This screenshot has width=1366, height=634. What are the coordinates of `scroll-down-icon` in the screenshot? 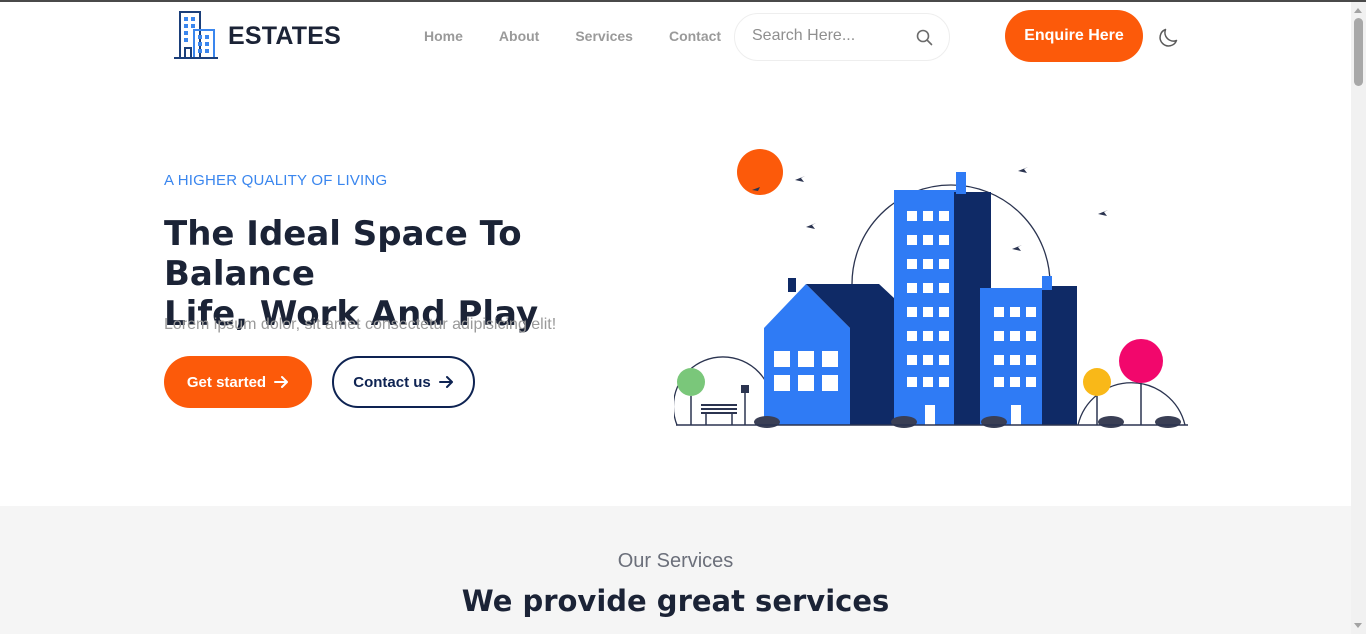 It's located at (1358, 625).